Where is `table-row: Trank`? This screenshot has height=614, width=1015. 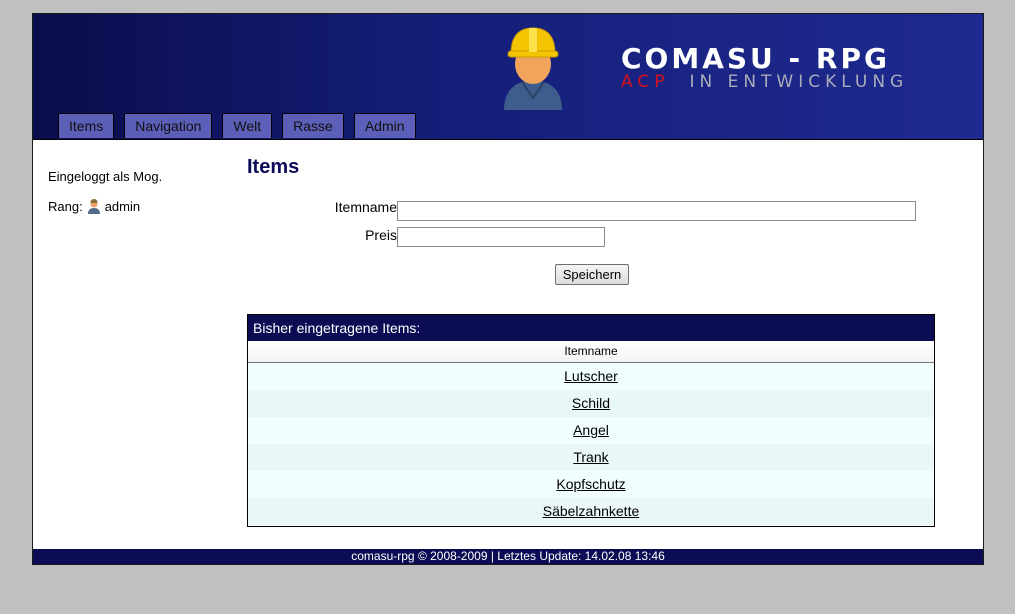 table-row: Trank is located at coordinates (591, 457).